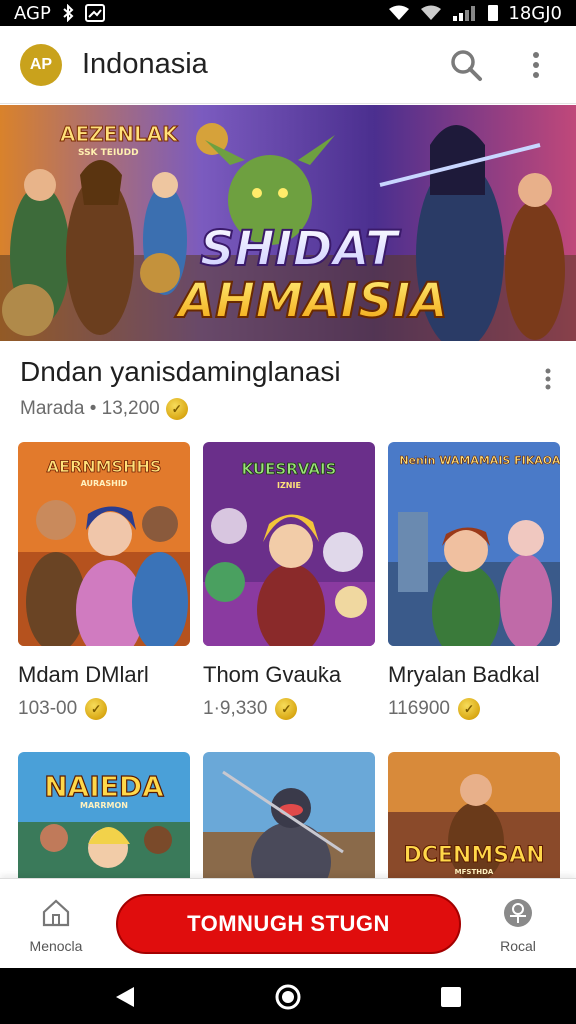 Image resolution: width=576 pixels, height=1024 pixels. Describe the element at coordinates (145, 64) in the screenshot. I see `page-title: Indonasia` at that location.